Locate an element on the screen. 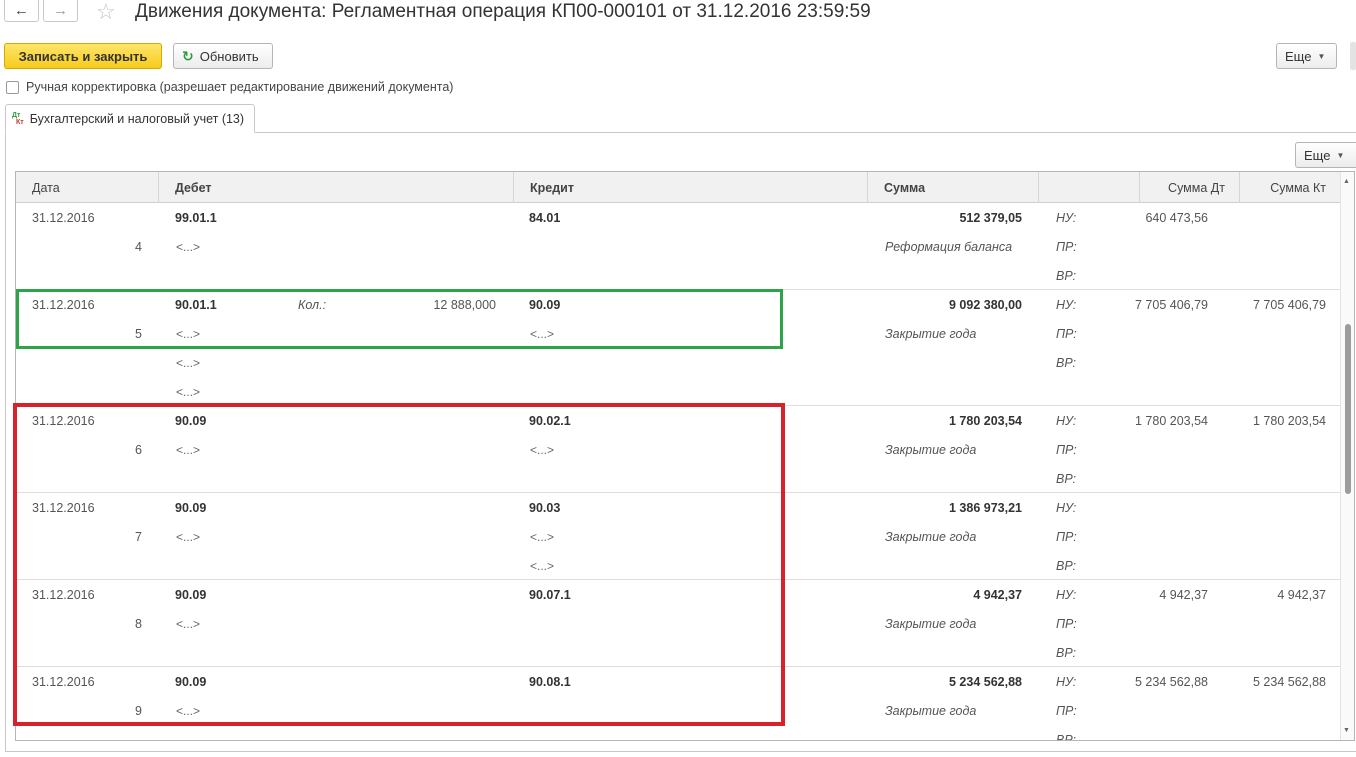 The image size is (1356, 757). col-header-sum-dt: Сумма Дт is located at coordinates (1190, 187).